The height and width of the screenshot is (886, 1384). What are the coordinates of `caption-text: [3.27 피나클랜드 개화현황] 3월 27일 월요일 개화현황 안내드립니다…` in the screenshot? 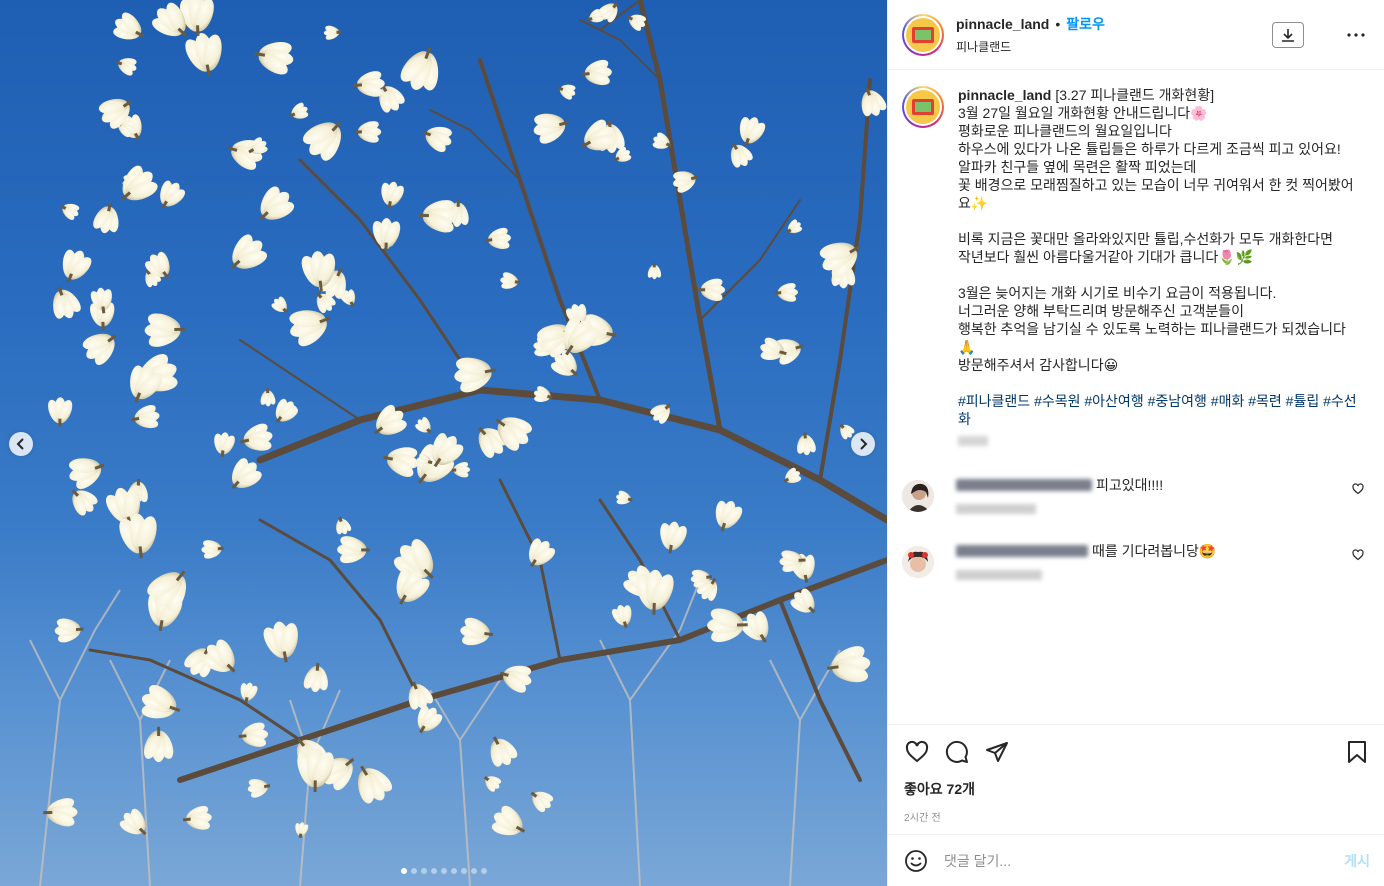 It's located at (1156, 230).